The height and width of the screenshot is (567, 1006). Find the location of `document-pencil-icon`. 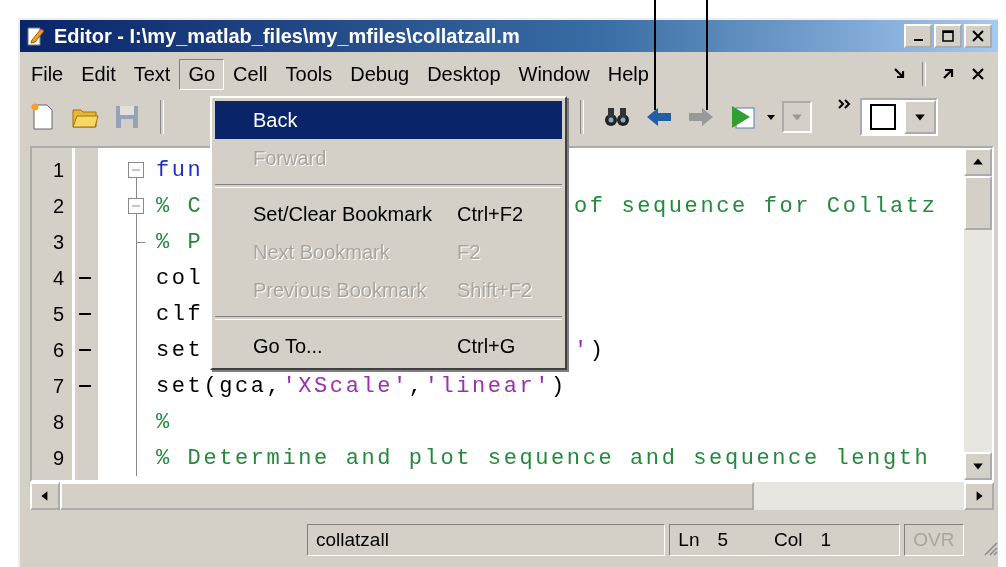

document-pencil-icon is located at coordinates (36, 36).